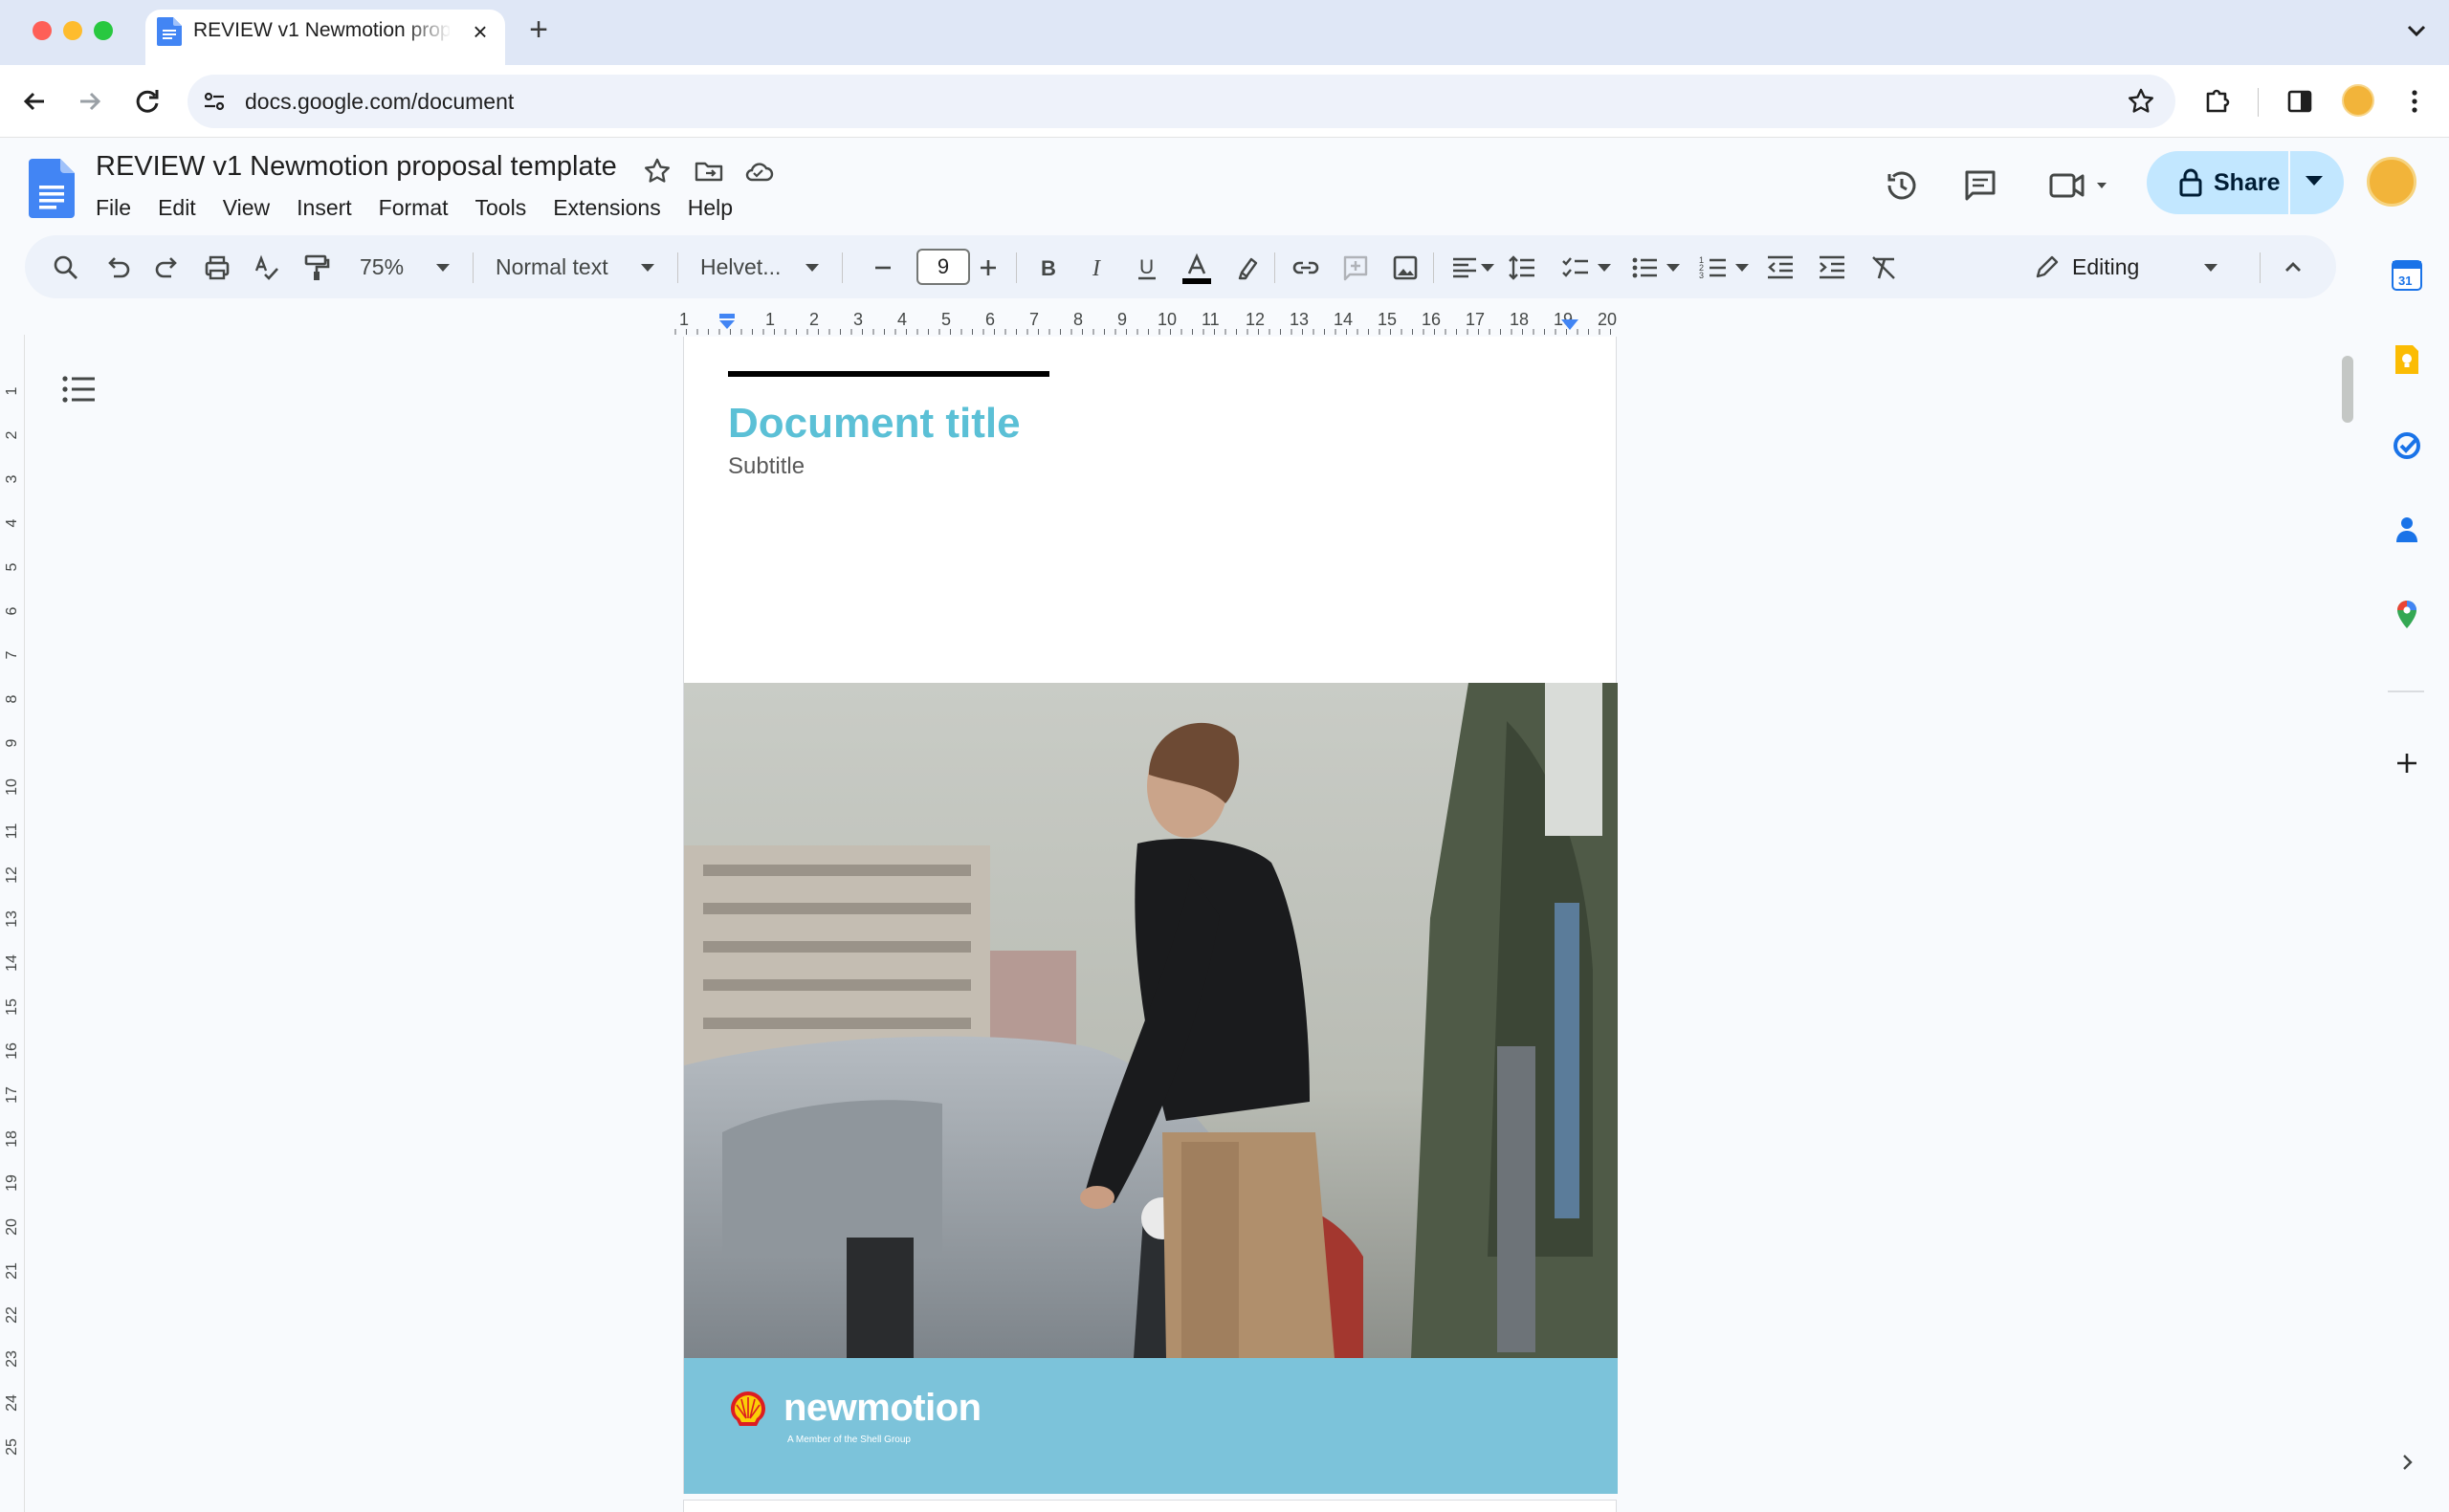  Describe the element at coordinates (1902, 185) in the screenshot. I see `version-history-icon` at that location.